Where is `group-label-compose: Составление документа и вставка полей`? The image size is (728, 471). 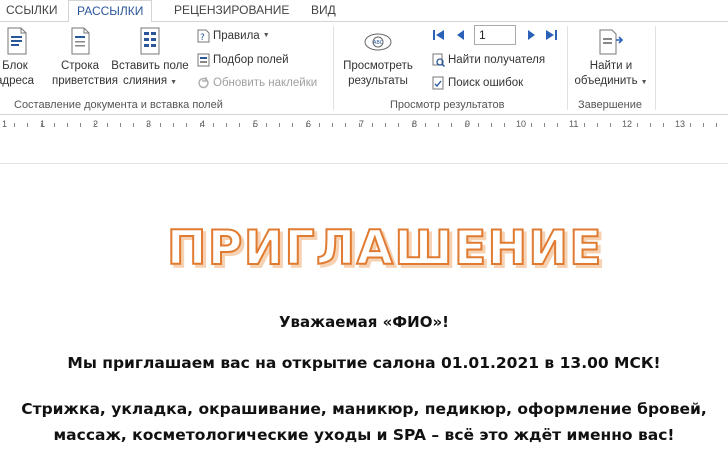
group-label-compose: Составление документа и вставка полей is located at coordinates (118, 105).